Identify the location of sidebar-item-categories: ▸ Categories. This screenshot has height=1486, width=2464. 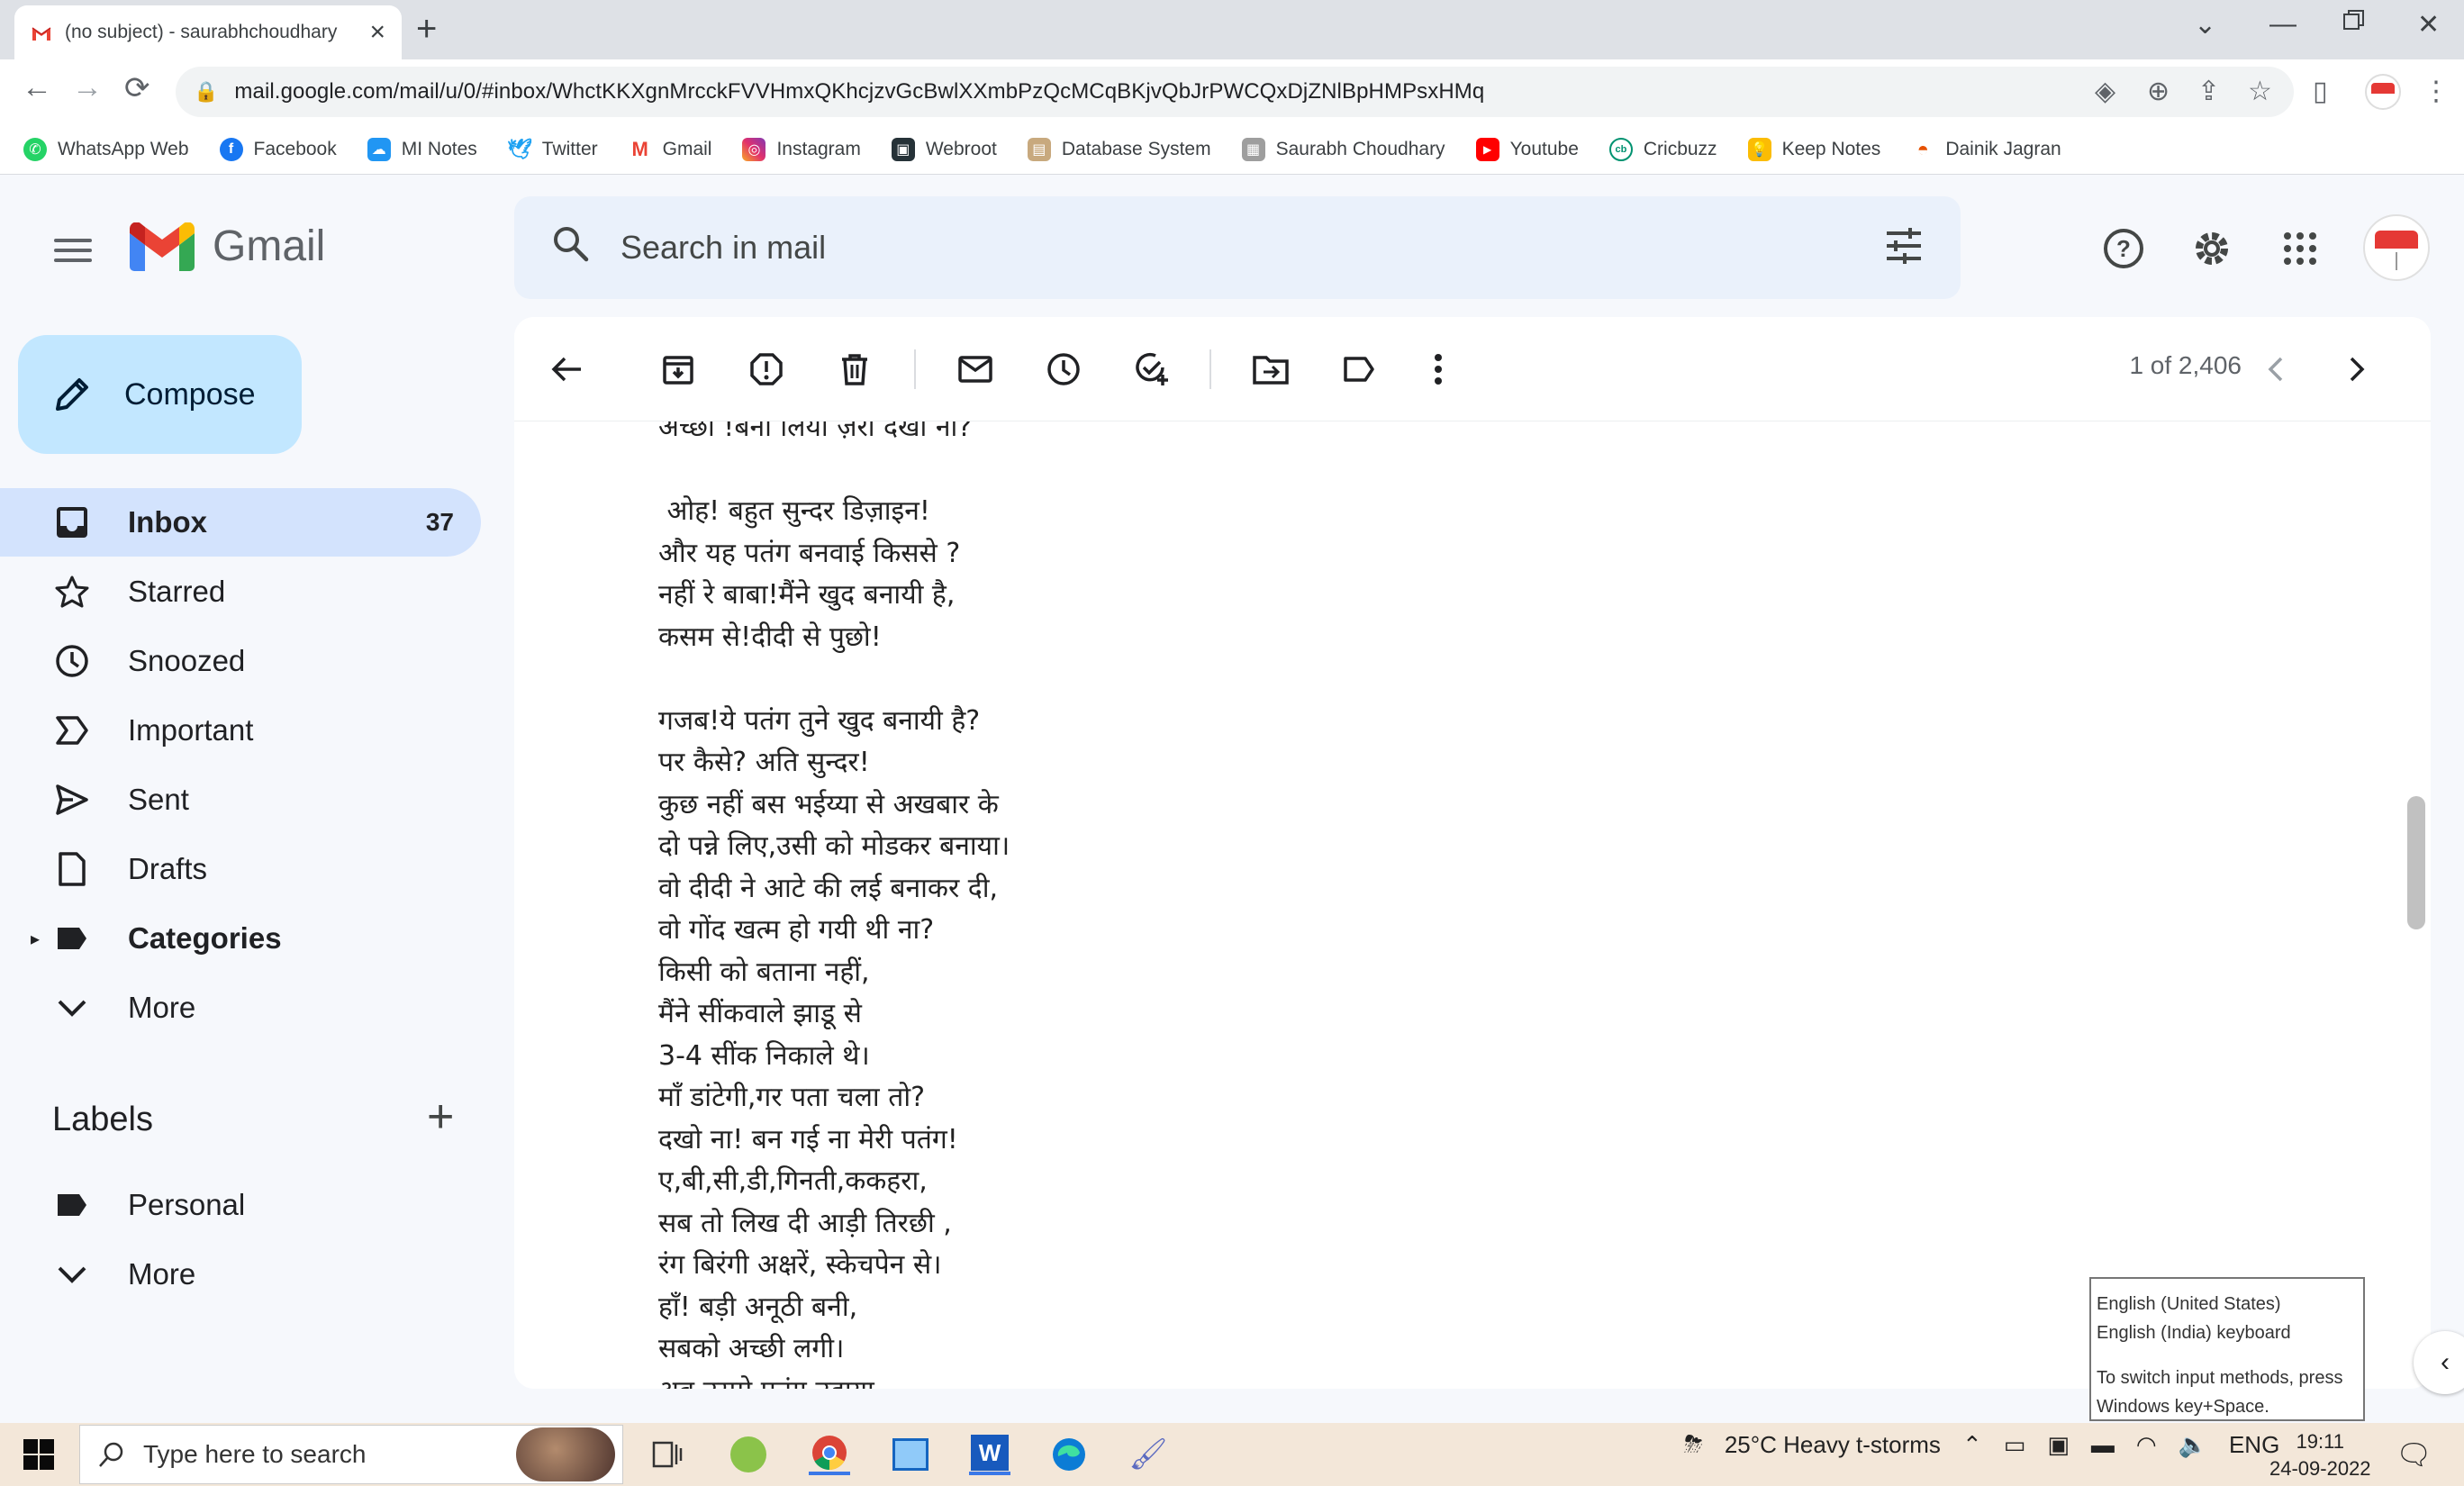
(240, 939).